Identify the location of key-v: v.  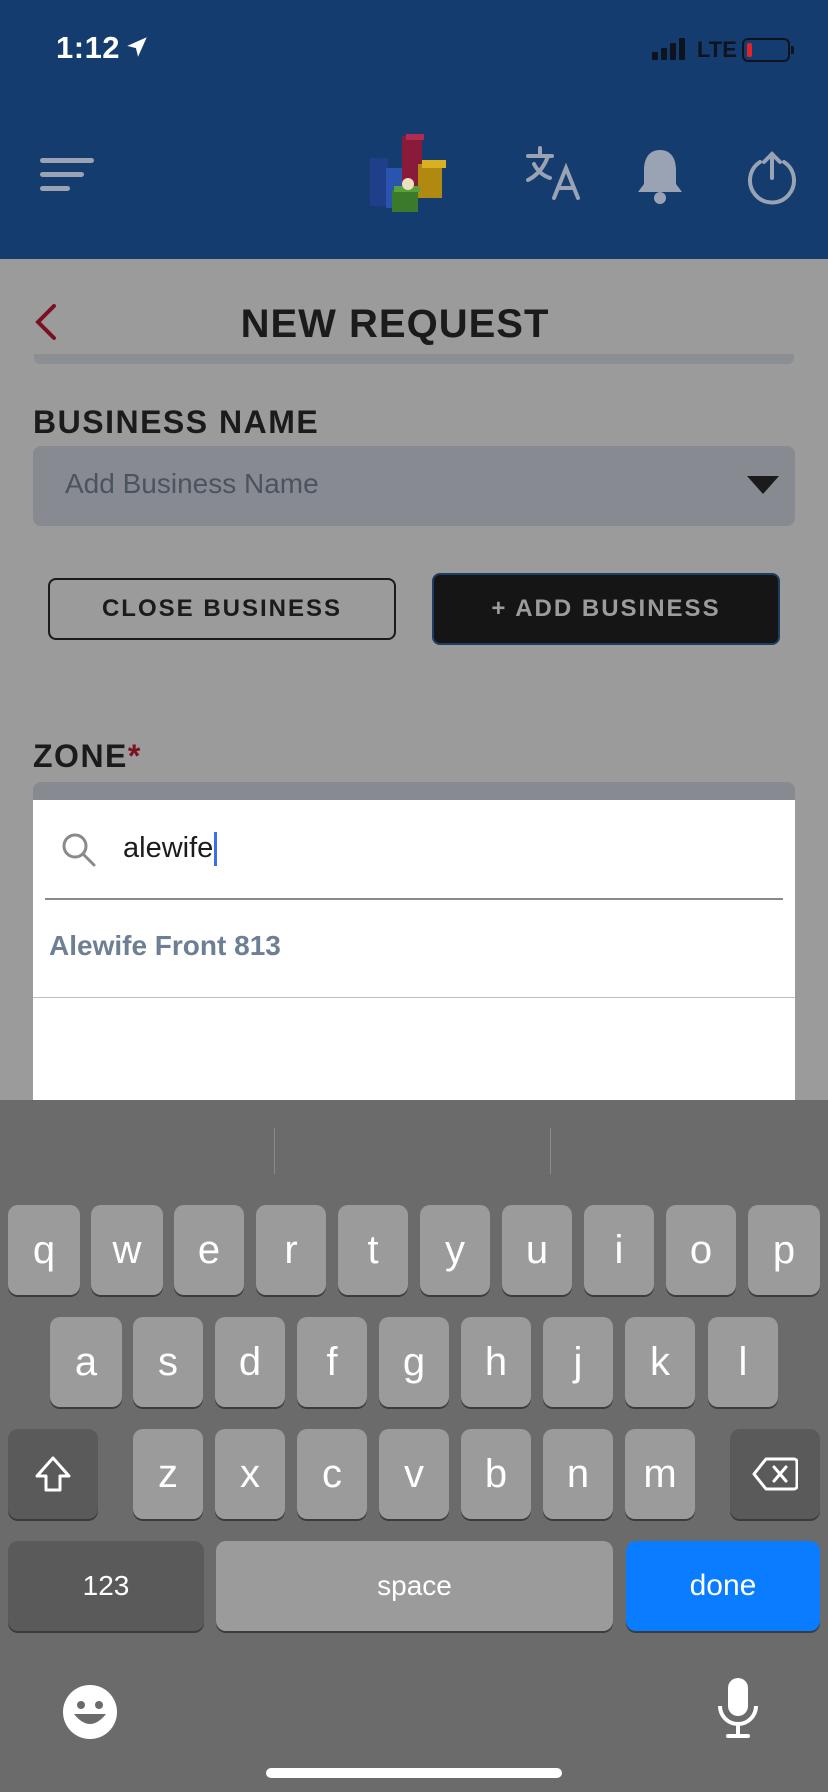
(414, 1474).